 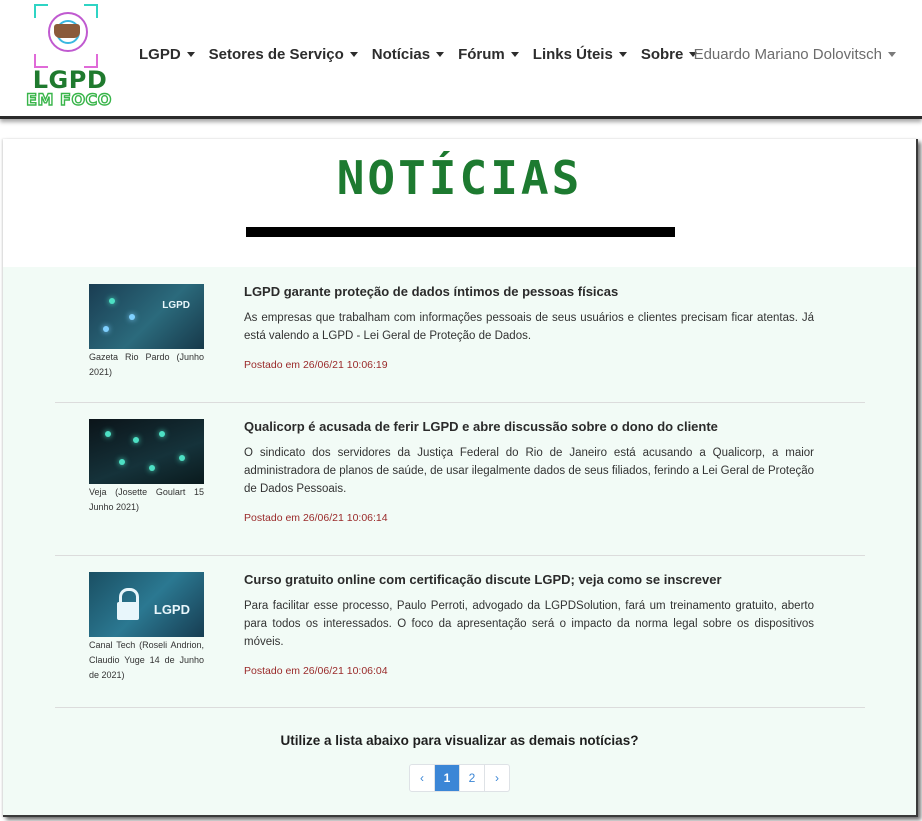 I want to click on prev-page-button: ‹, so click(x=422, y=778).